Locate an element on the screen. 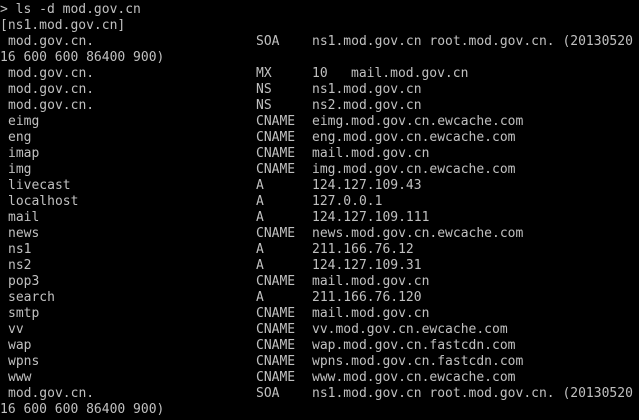 This screenshot has width=639, height=420. record-row: news CNAME news.mod.gov.cn.ewcache.com is located at coordinates (319, 234).